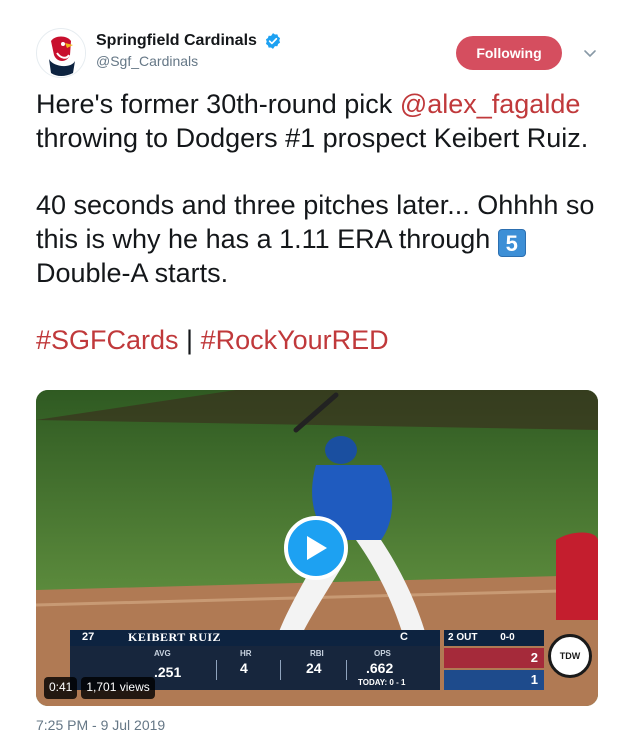 The height and width of the screenshot is (746, 633). I want to click on hashtag-rockyourred-link: #RockYourRED, so click(295, 340).